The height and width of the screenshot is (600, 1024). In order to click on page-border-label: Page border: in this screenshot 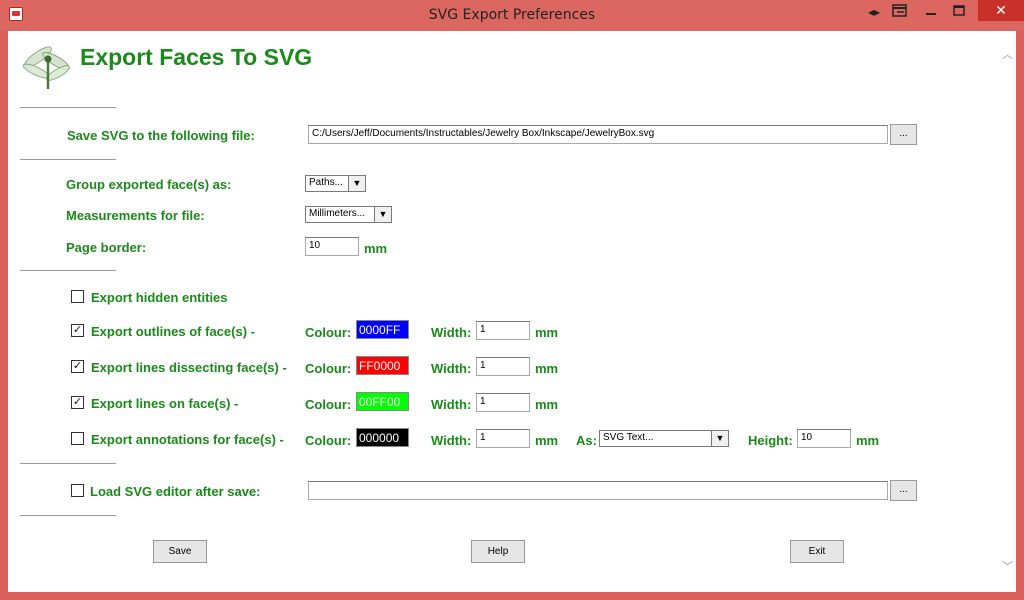, I will do `click(106, 247)`.